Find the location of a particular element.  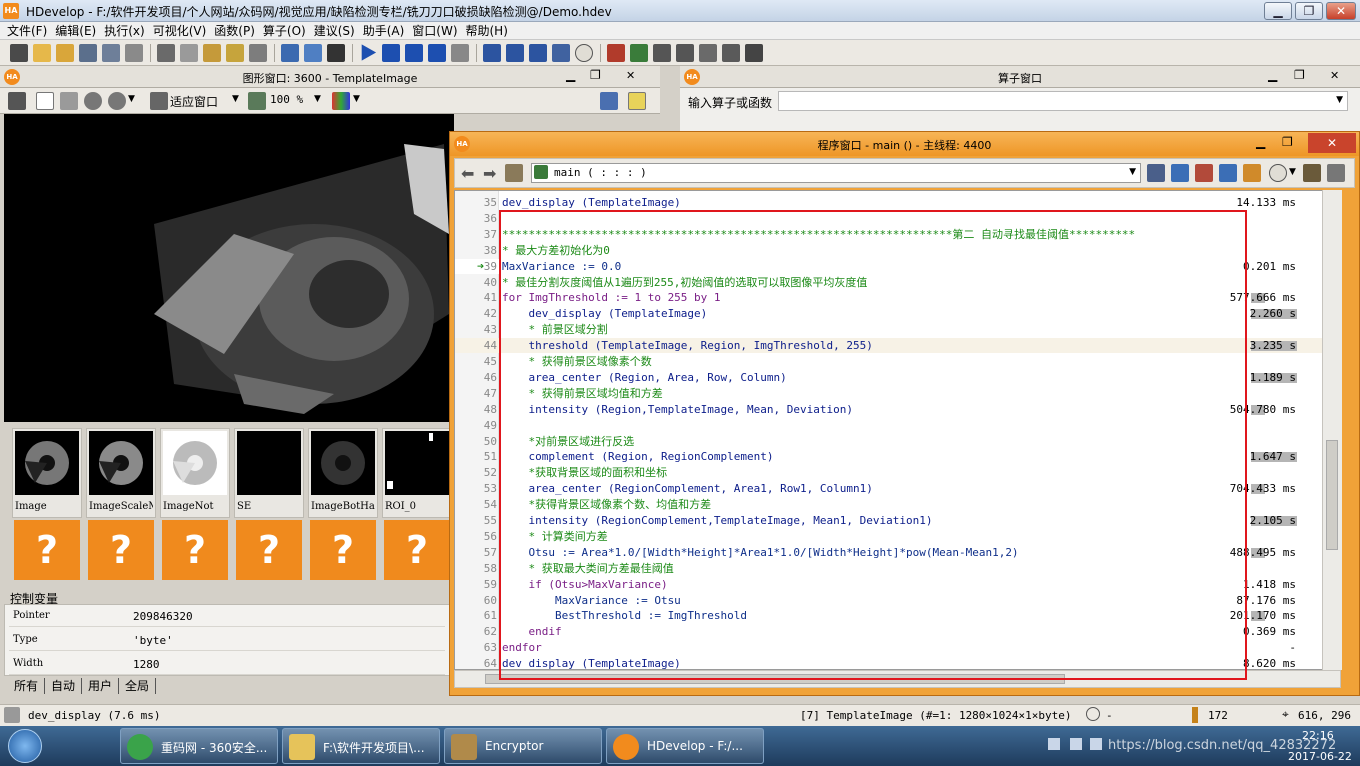

calibration-icon is located at coordinates (731, 52).